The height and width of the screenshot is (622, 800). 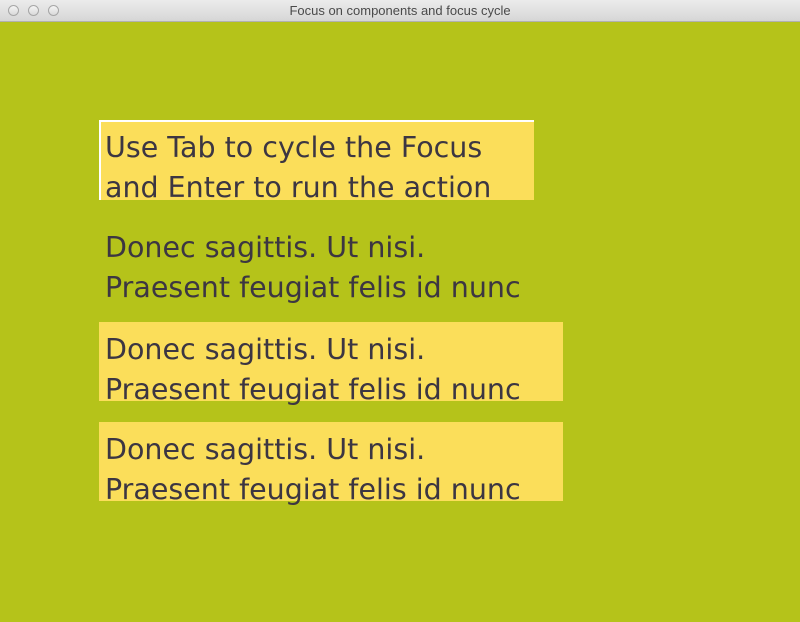 I want to click on label-line: and Enter to run the action, so click(x=298, y=187).